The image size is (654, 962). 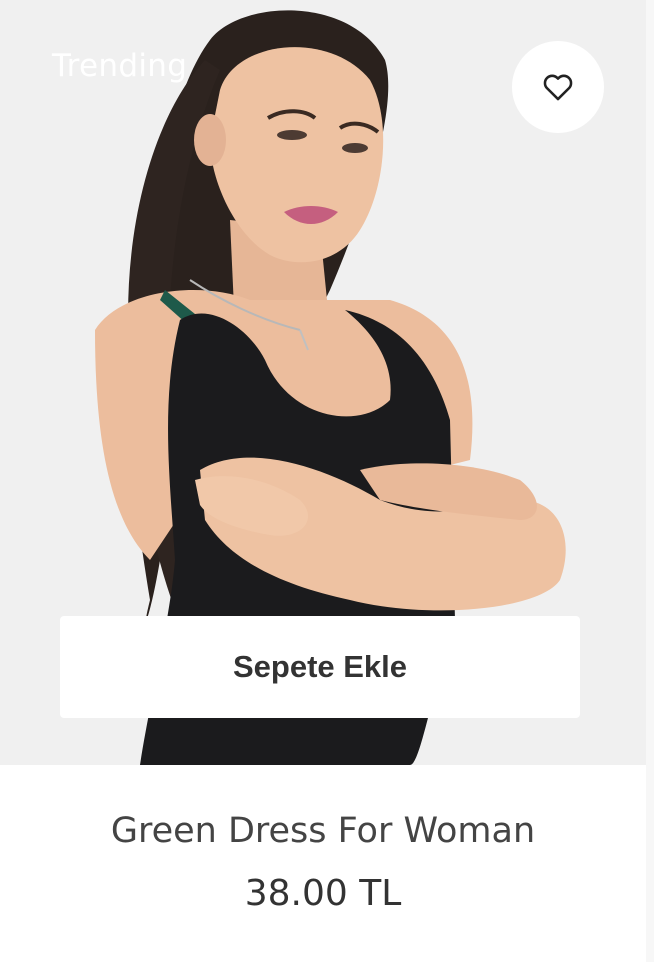 What do you see at coordinates (650, 481) in the screenshot?
I see `scroll-edge` at bounding box center [650, 481].